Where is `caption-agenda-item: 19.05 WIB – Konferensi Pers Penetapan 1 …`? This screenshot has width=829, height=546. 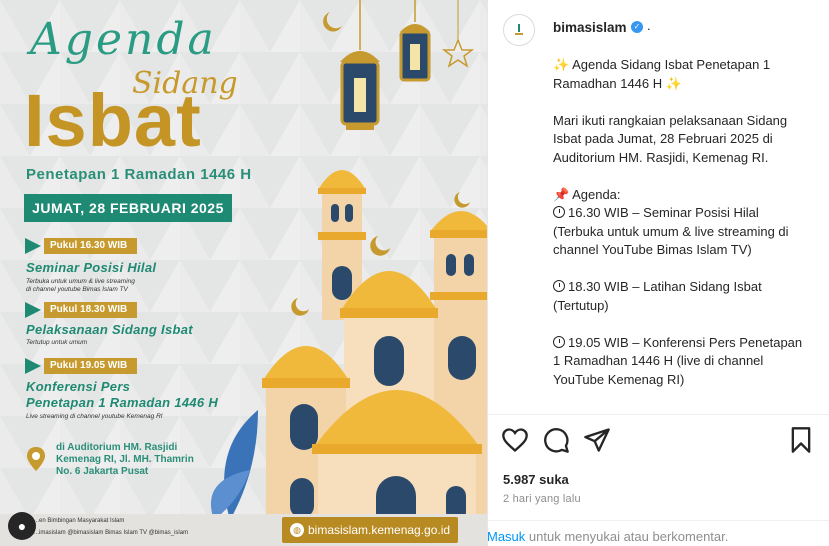
caption-agenda-item: 19.05 WIB – Konferensi Pers Penetapan 1 … is located at coordinates (678, 360).